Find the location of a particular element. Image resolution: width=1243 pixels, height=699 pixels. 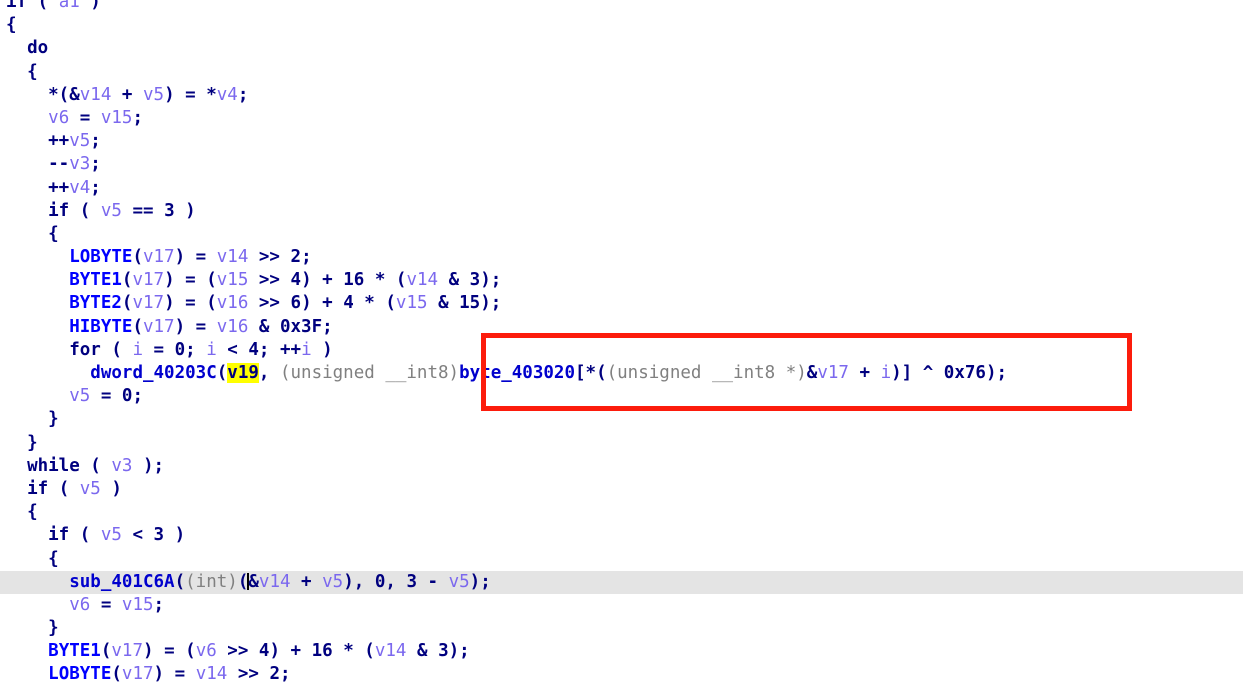

code-line: --v3; is located at coordinates (621, 164).